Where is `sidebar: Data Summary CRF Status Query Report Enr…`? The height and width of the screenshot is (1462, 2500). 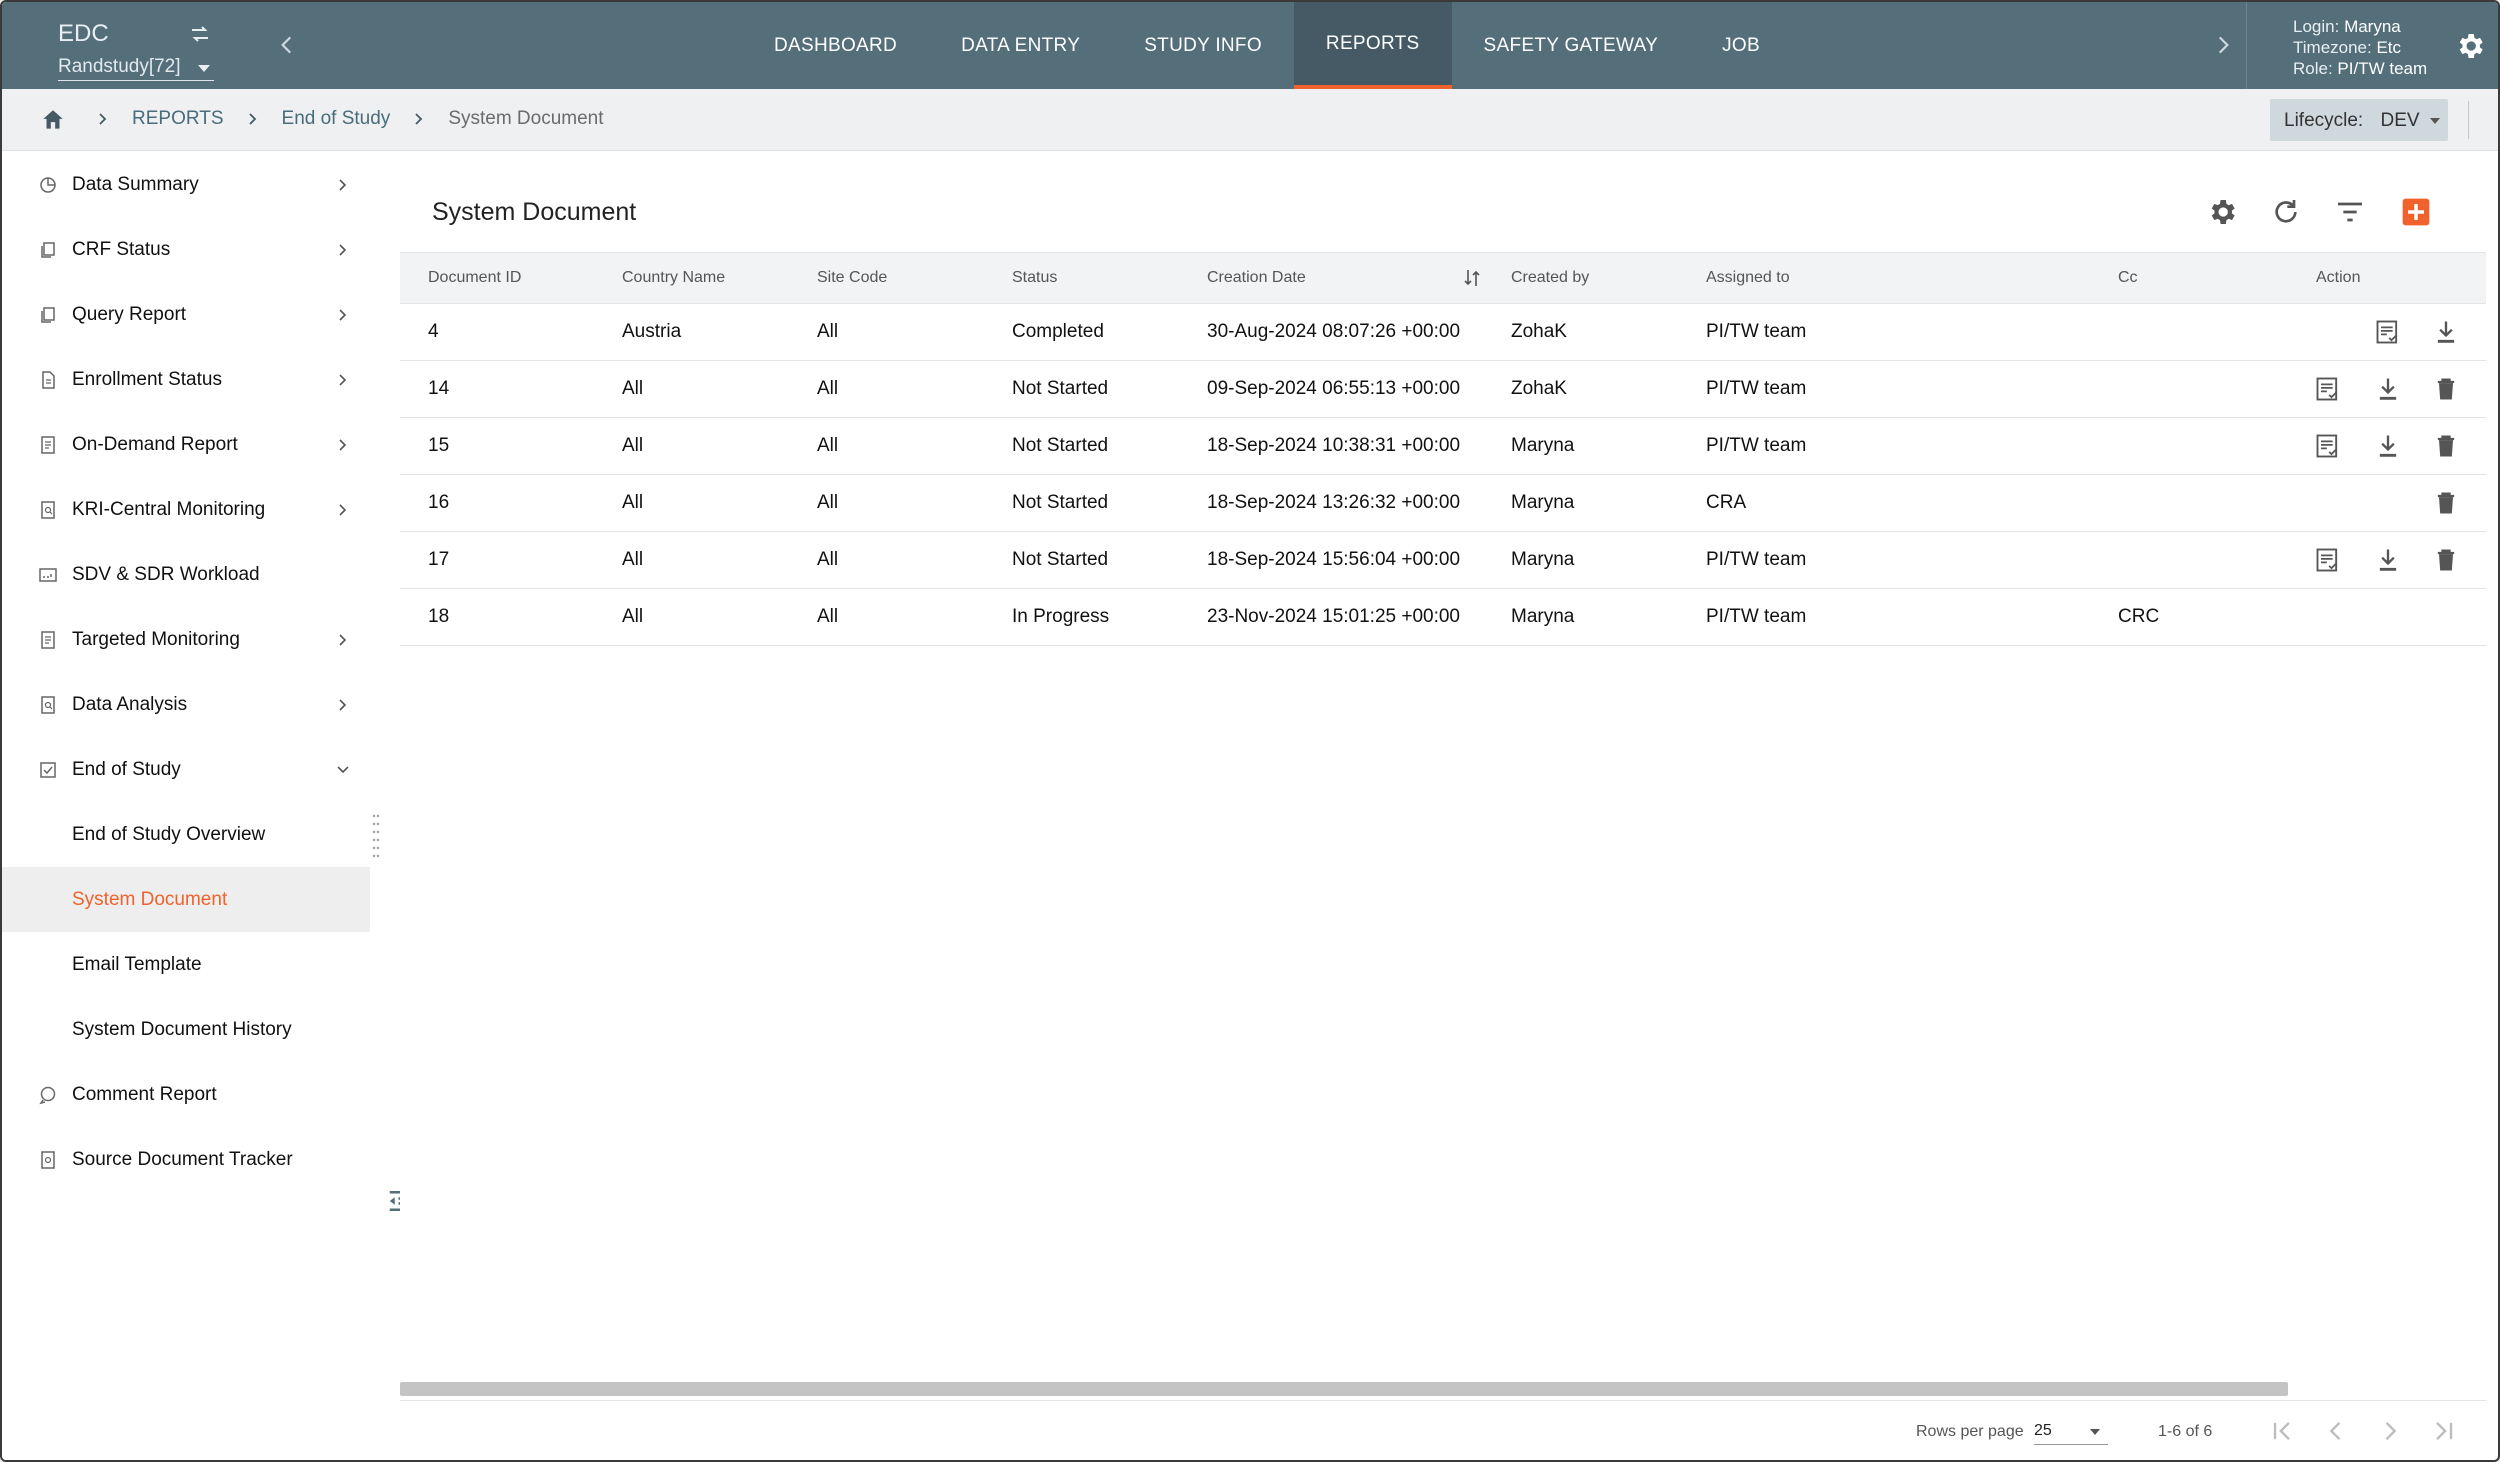
sidebar: Data Summary CRF Status Query Report Enr… is located at coordinates (186, 806).